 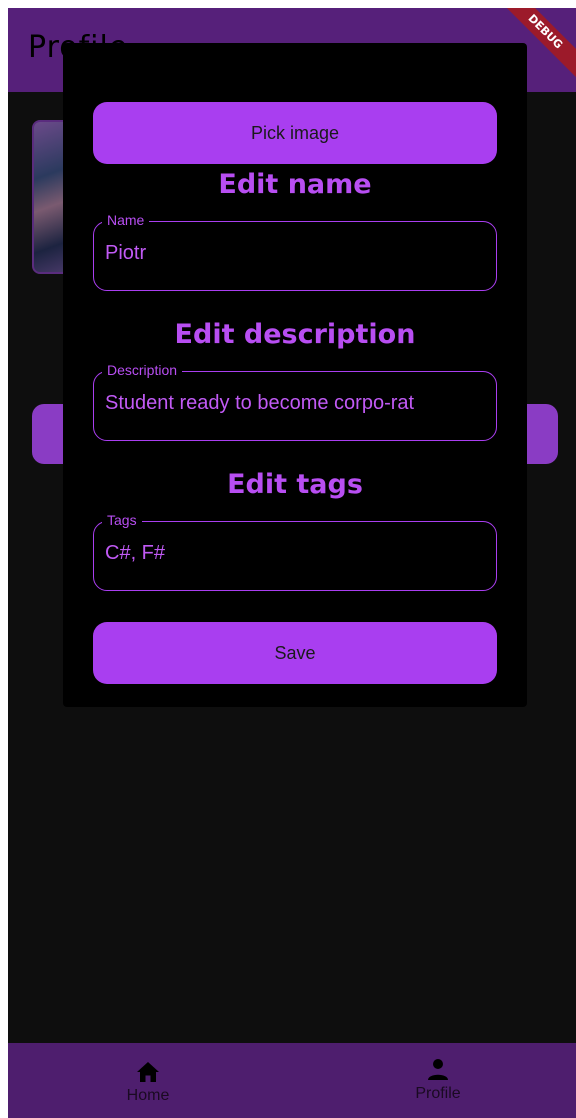 What do you see at coordinates (295, 484) in the screenshot?
I see `edit-tags-heading: Edit tags` at bounding box center [295, 484].